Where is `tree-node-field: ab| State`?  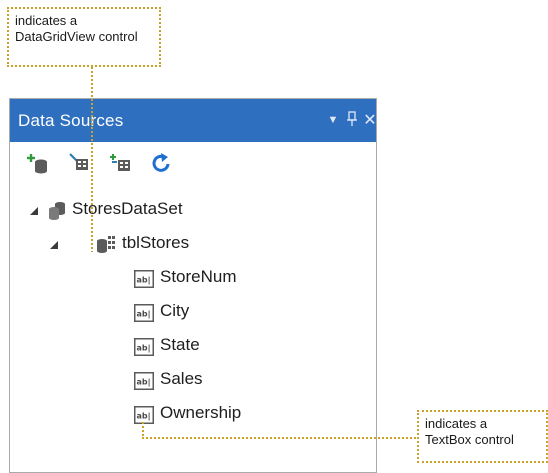
tree-node-field: ab| State is located at coordinates (193, 346).